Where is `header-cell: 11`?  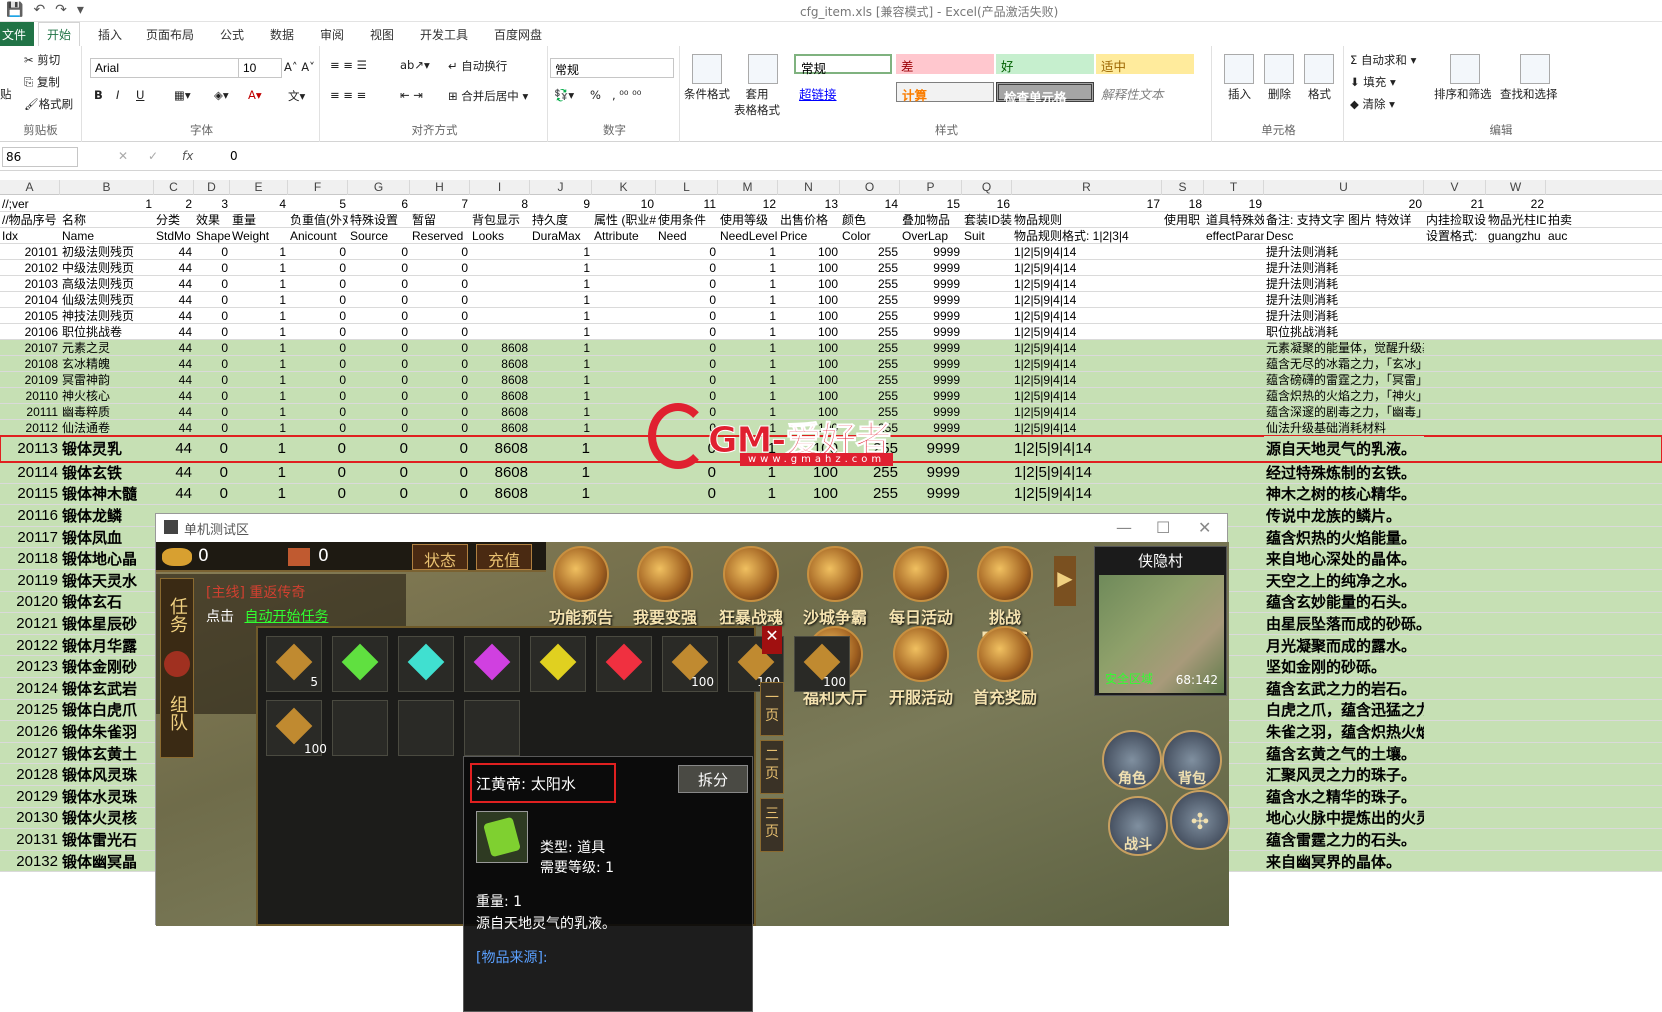
header-cell: 11 is located at coordinates (687, 203).